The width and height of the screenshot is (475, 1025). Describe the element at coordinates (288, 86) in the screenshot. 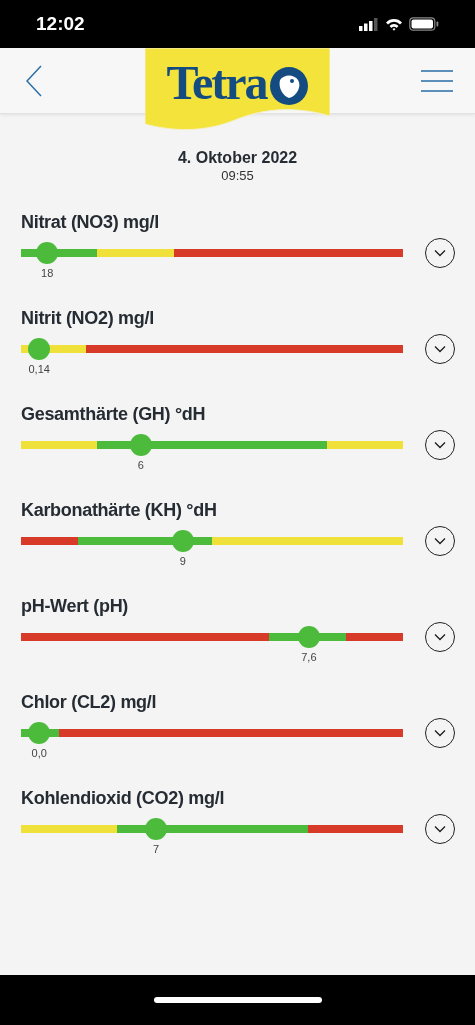

I see `fish-emblem-icon` at that location.